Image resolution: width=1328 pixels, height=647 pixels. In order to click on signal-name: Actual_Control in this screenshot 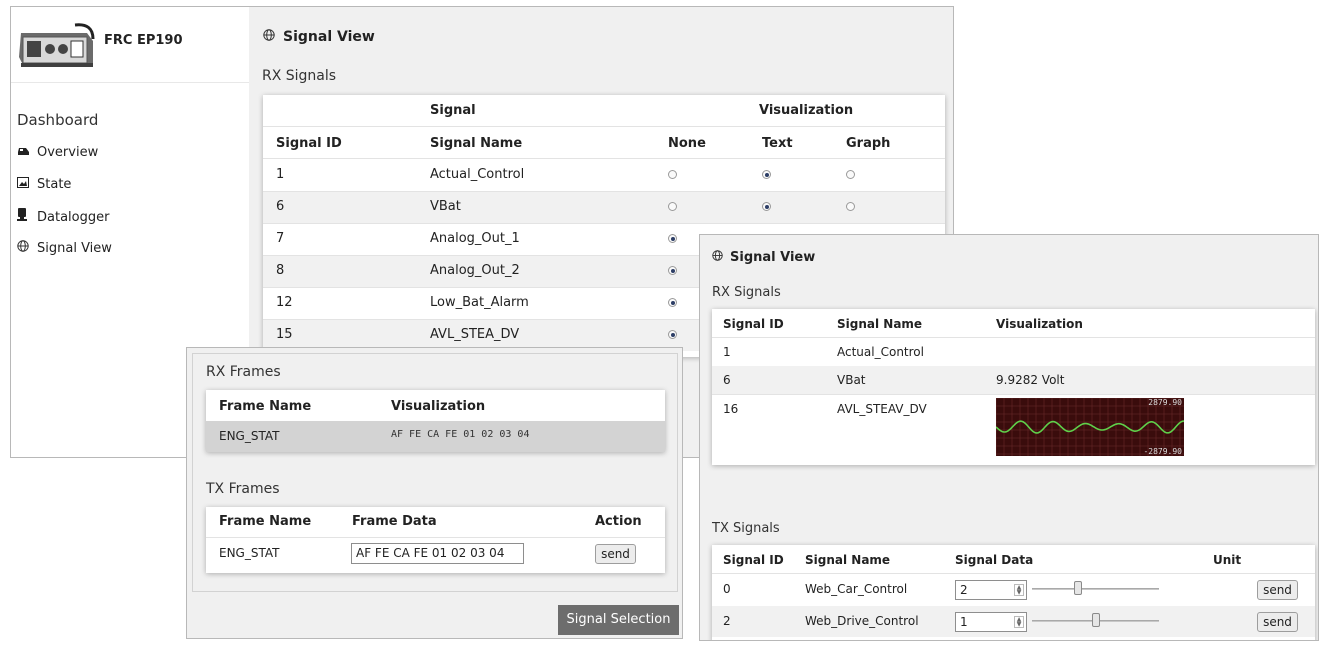, I will do `click(880, 352)`.